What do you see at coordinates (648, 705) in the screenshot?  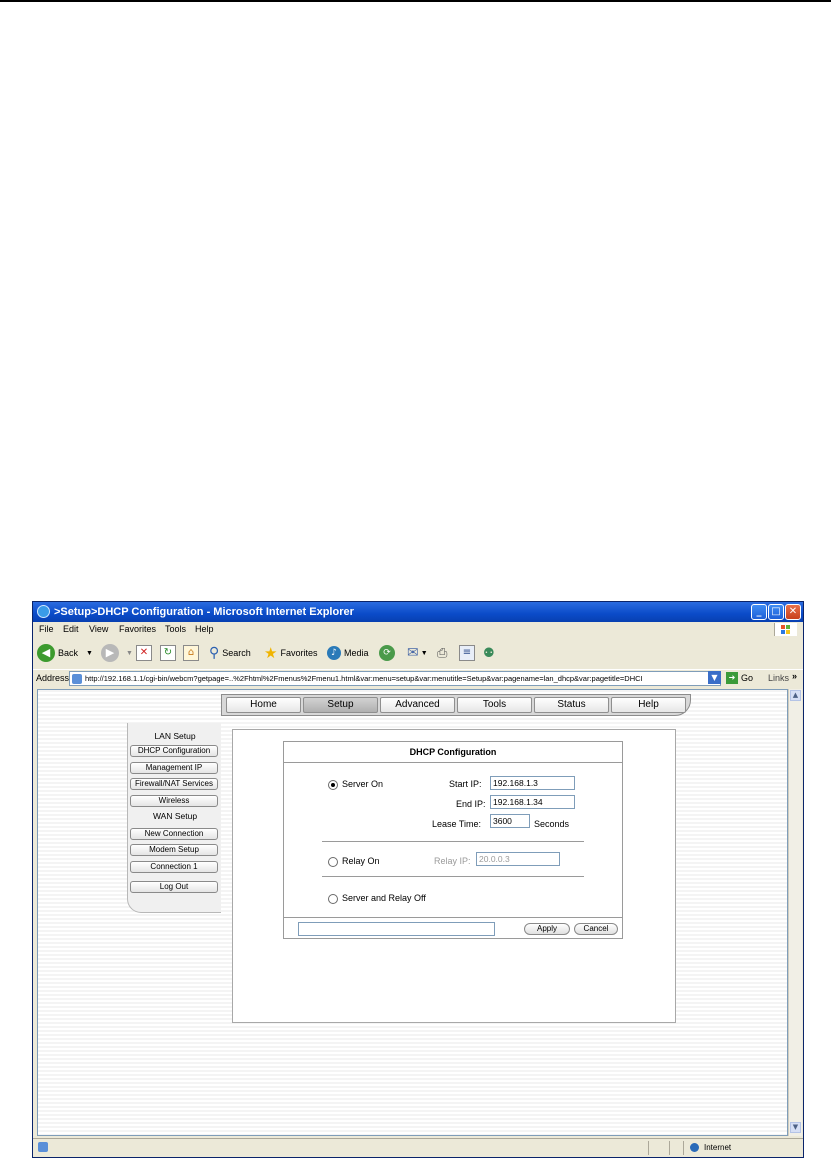 I see `tab-help: Help` at bounding box center [648, 705].